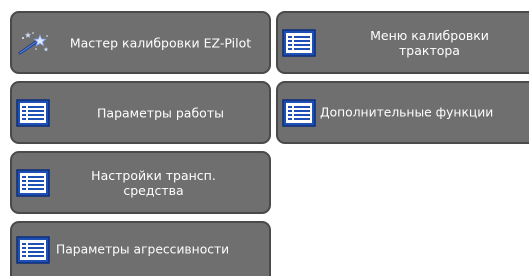  What do you see at coordinates (33, 43) in the screenshot?
I see `wizard-wand-icon` at bounding box center [33, 43].